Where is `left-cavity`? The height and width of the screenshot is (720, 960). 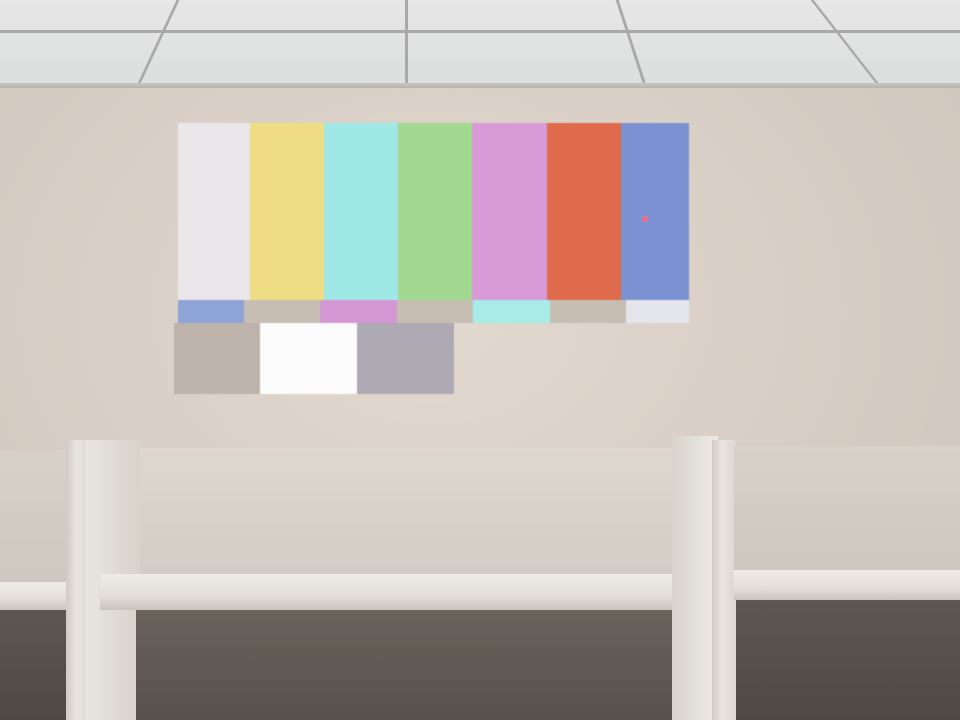 left-cavity is located at coordinates (35, 665).